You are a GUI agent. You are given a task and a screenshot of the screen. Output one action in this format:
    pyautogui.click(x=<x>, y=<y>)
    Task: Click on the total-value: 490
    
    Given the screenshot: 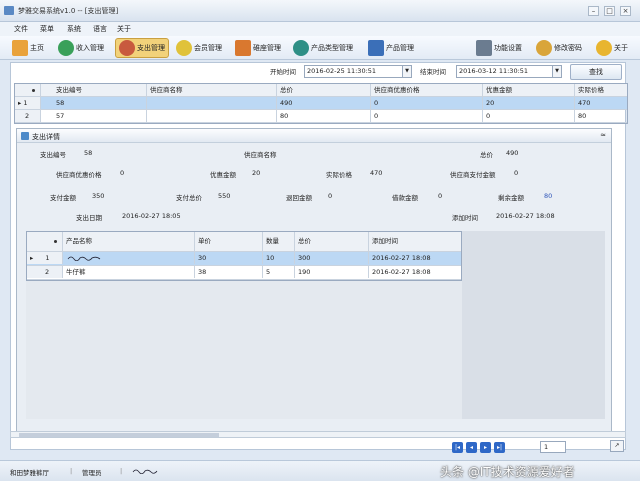 What is the action you would take?
    pyautogui.click(x=512, y=153)
    